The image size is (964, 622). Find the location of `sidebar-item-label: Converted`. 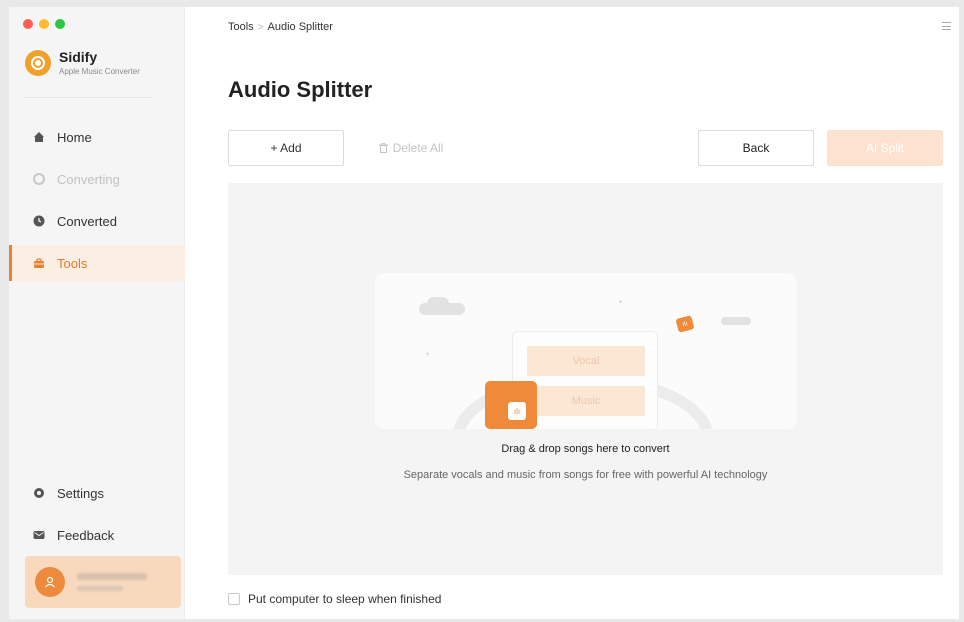

sidebar-item-label: Converted is located at coordinates (87, 221).